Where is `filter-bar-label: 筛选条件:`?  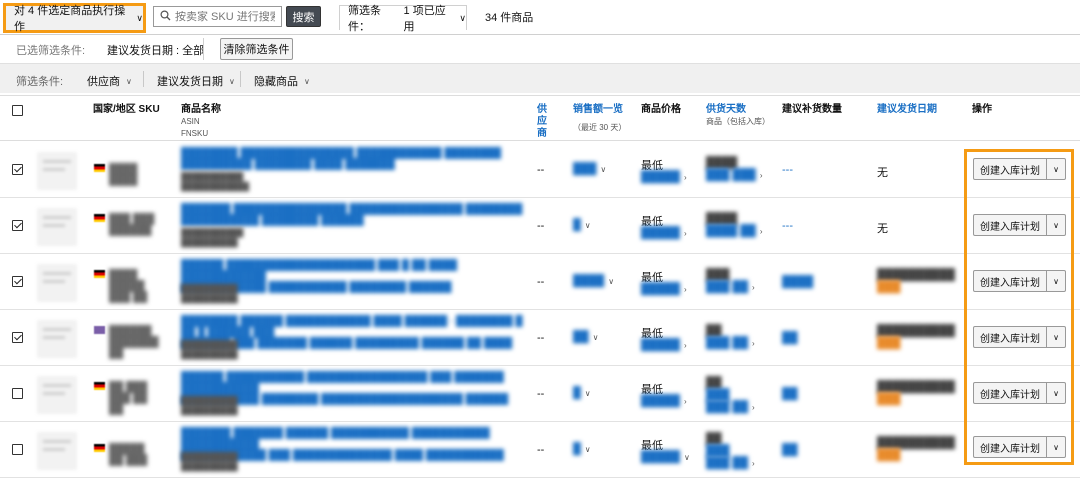
filter-bar-label: 筛选条件: is located at coordinates (40, 82).